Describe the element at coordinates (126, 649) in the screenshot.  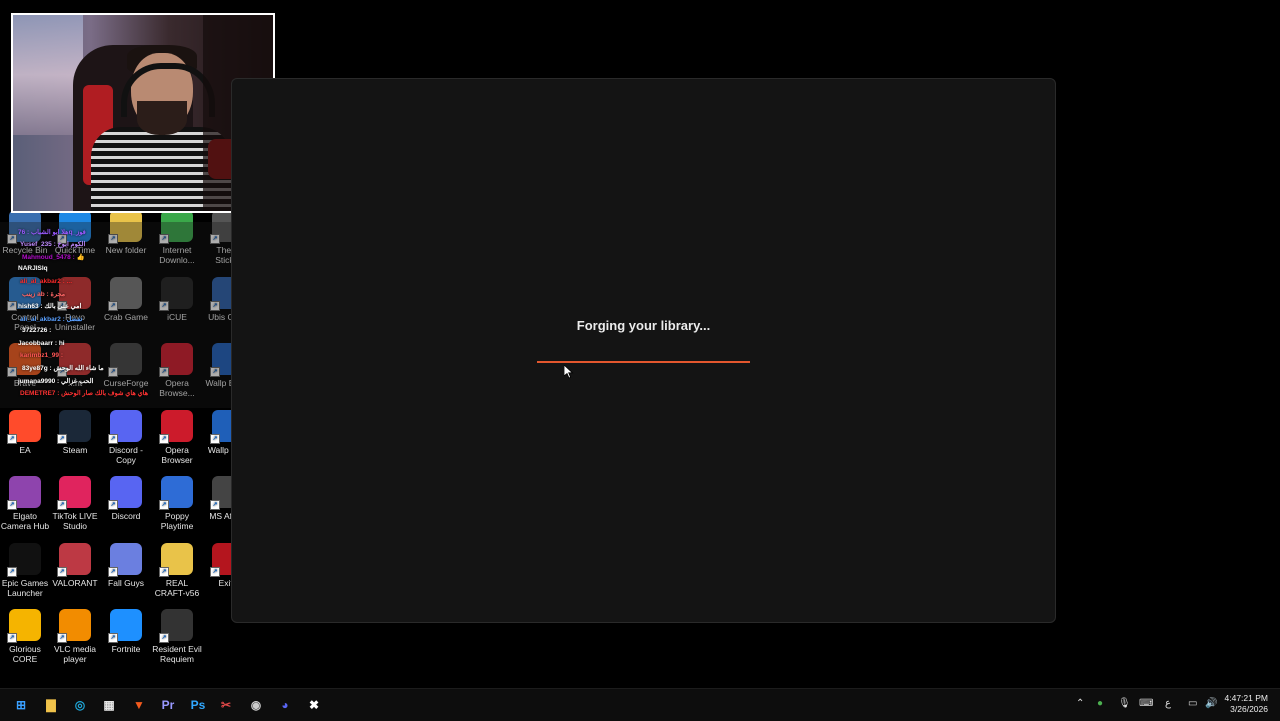
I see `desktop-icon-label: Fortnite` at that location.